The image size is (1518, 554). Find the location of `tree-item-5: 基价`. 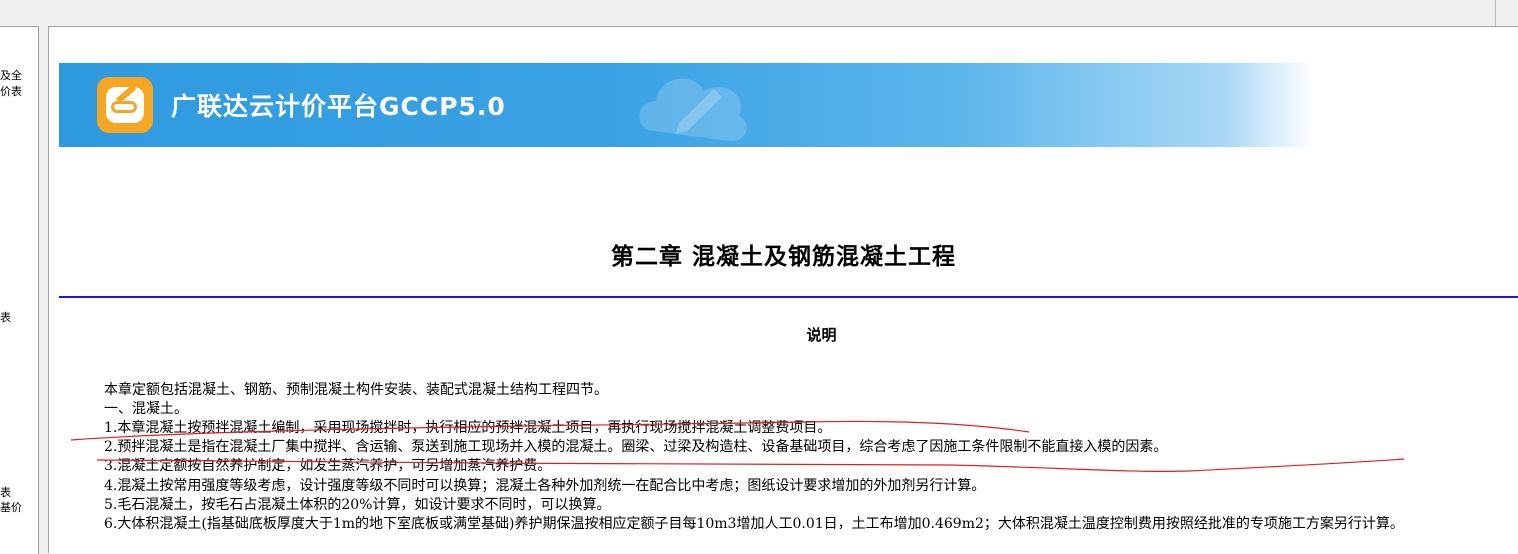

tree-item-5: 基价 is located at coordinates (11, 507).